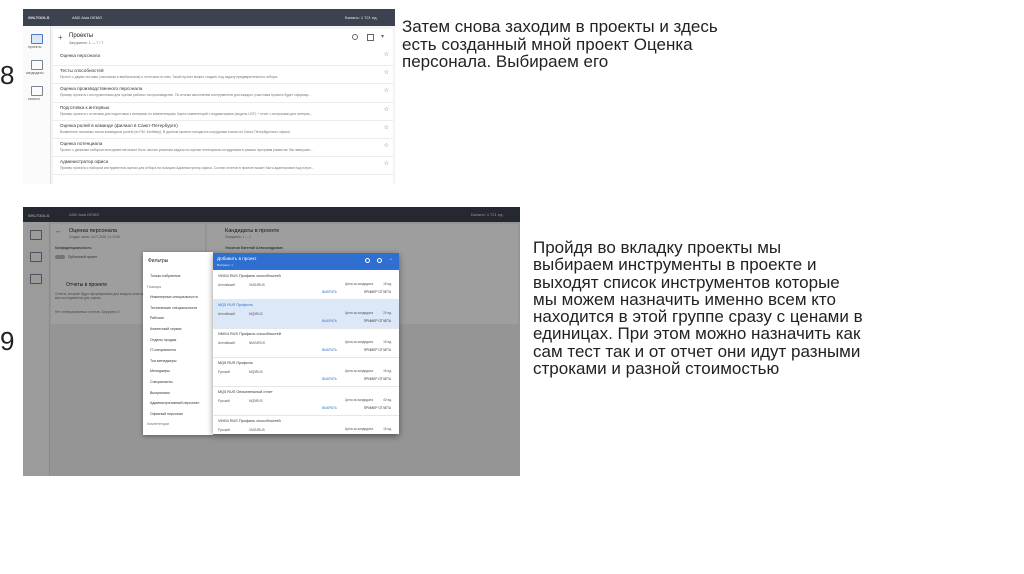 The width and height of the screenshot is (1024, 574). What do you see at coordinates (174, 297) in the screenshot?
I see `filter-item: Инженерные специальности` at bounding box center [174, 297].